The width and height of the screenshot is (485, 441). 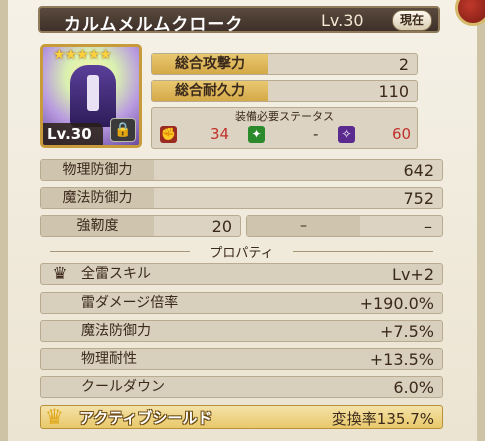 What do you see at coordinates (256, 134) in the screenshot?
I see `dexterity-icon: ✦` at bounding box center [256, 134].